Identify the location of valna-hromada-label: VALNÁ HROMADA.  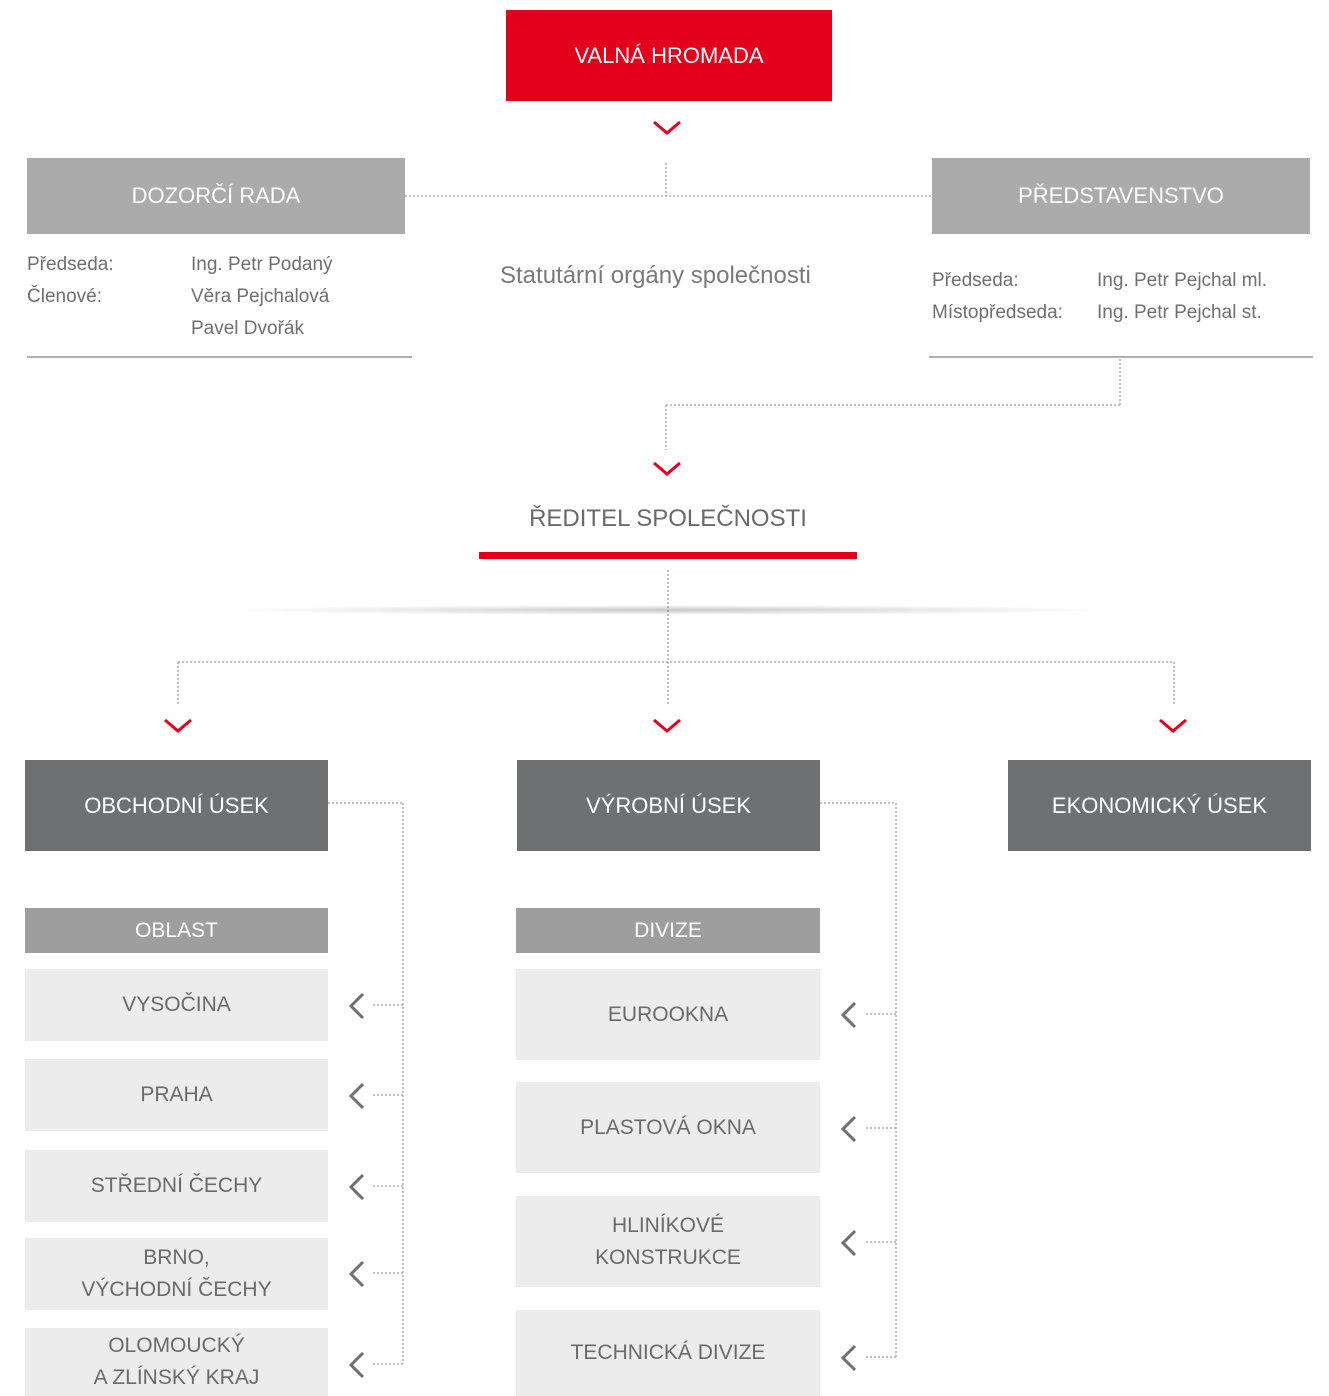
(669, 55).